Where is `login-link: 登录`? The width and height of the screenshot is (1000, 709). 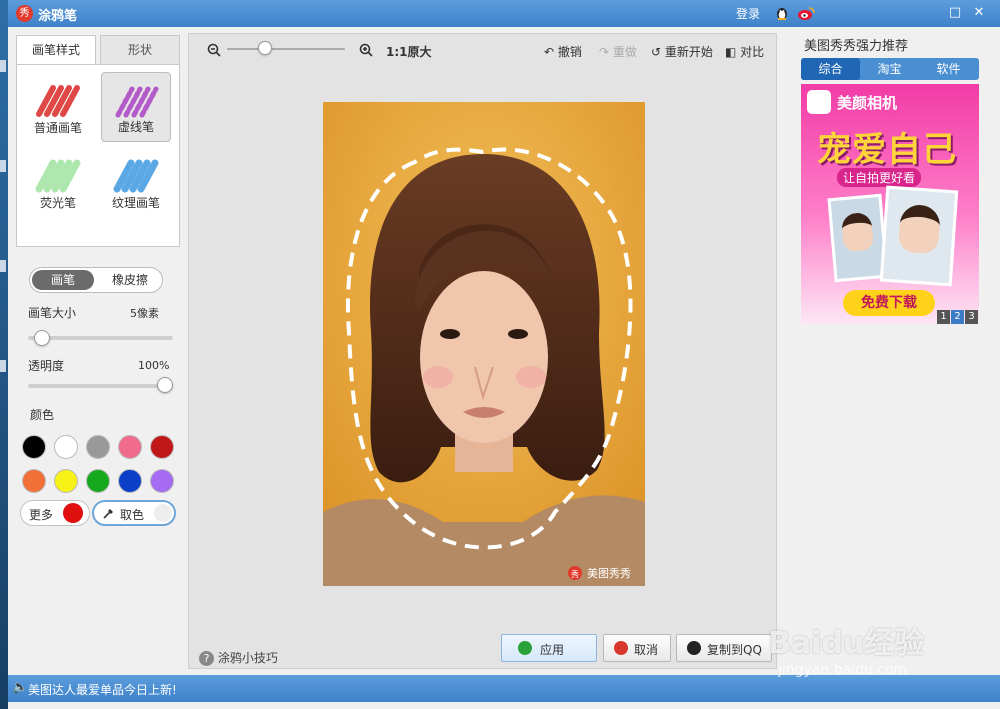 login-link: 登录 is located at coordinates (748, 13).